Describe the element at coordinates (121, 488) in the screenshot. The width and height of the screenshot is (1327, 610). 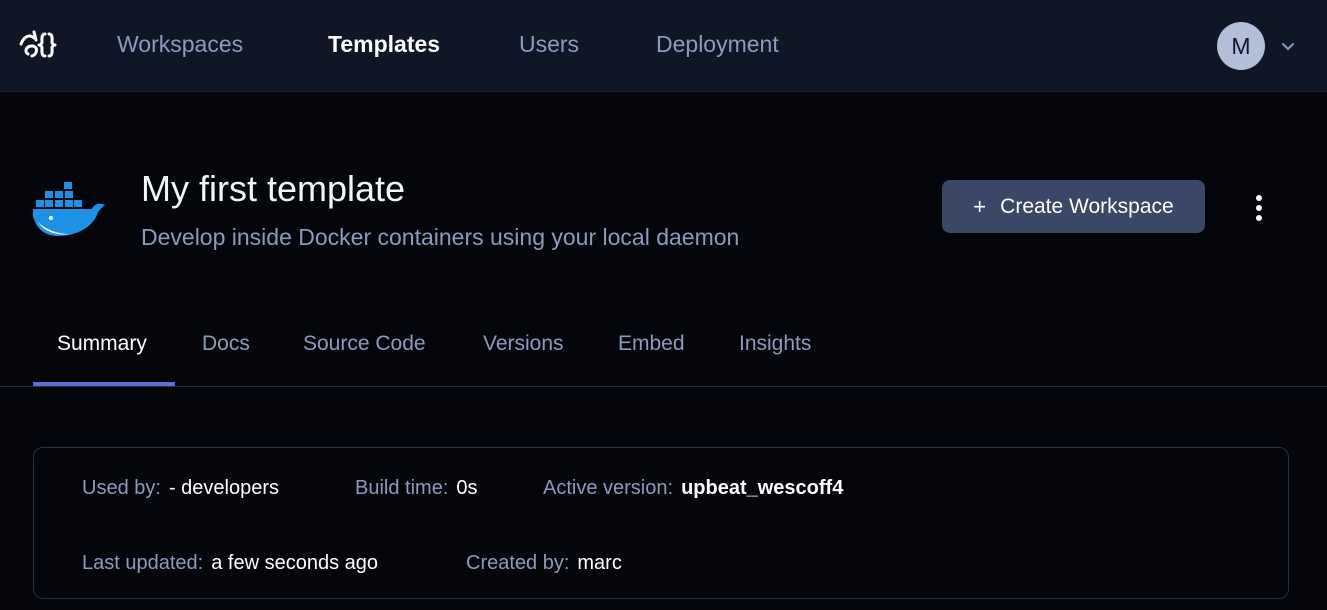
I see `used-by-label: Used by:` at that location.